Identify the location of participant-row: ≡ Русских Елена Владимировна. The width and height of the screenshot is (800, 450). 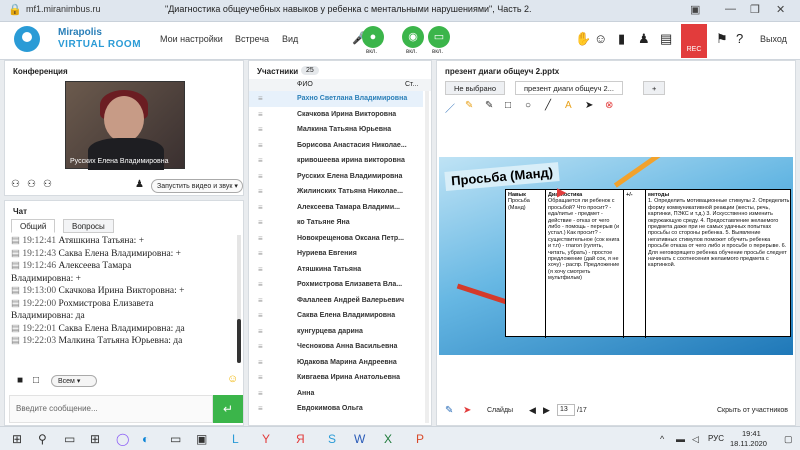
(336, 177).